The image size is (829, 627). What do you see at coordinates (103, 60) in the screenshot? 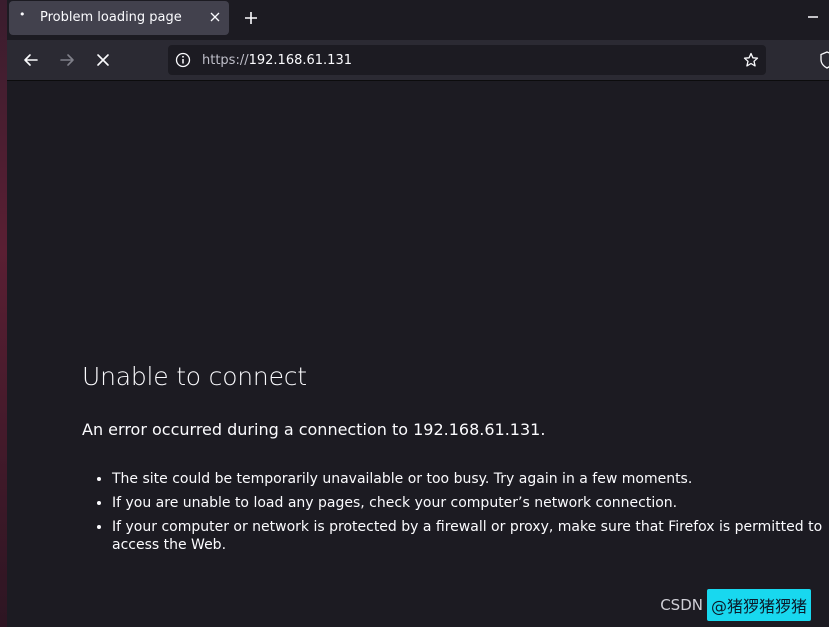
I see `stop-icon` at bounding box center [103, 60].